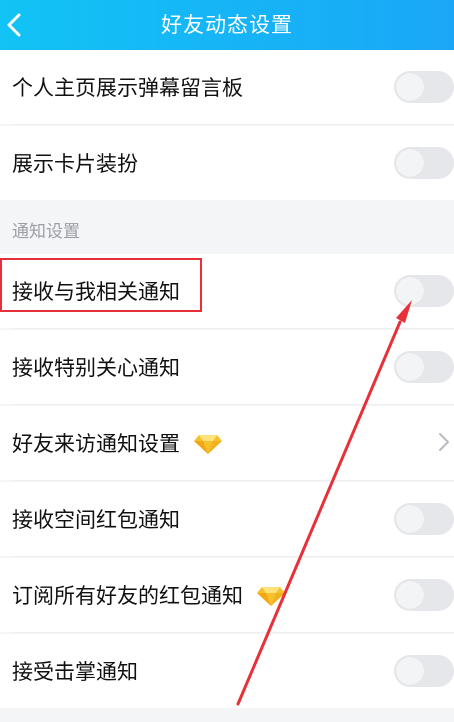 The width and height of the screenshot is (454, 722). I want to click on row-label: 个人主页展示弹幕留言板, so click(127, 88).